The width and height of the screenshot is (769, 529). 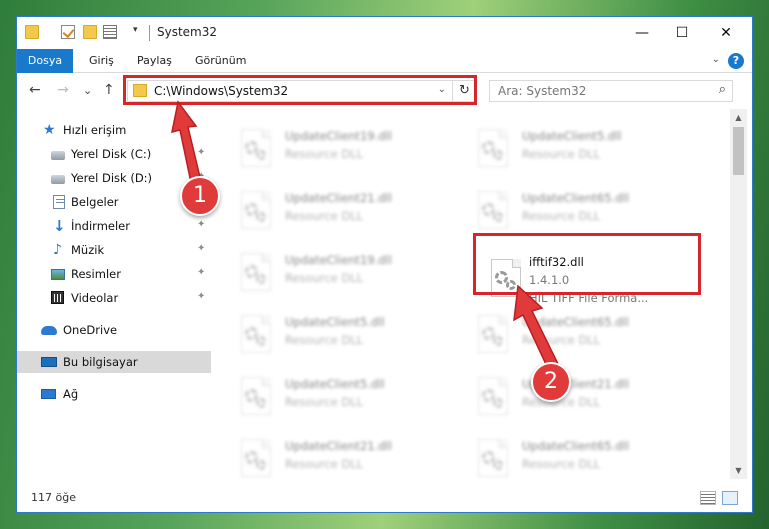 I want to click on tiles-view-icon, so click(x=730, y=498).